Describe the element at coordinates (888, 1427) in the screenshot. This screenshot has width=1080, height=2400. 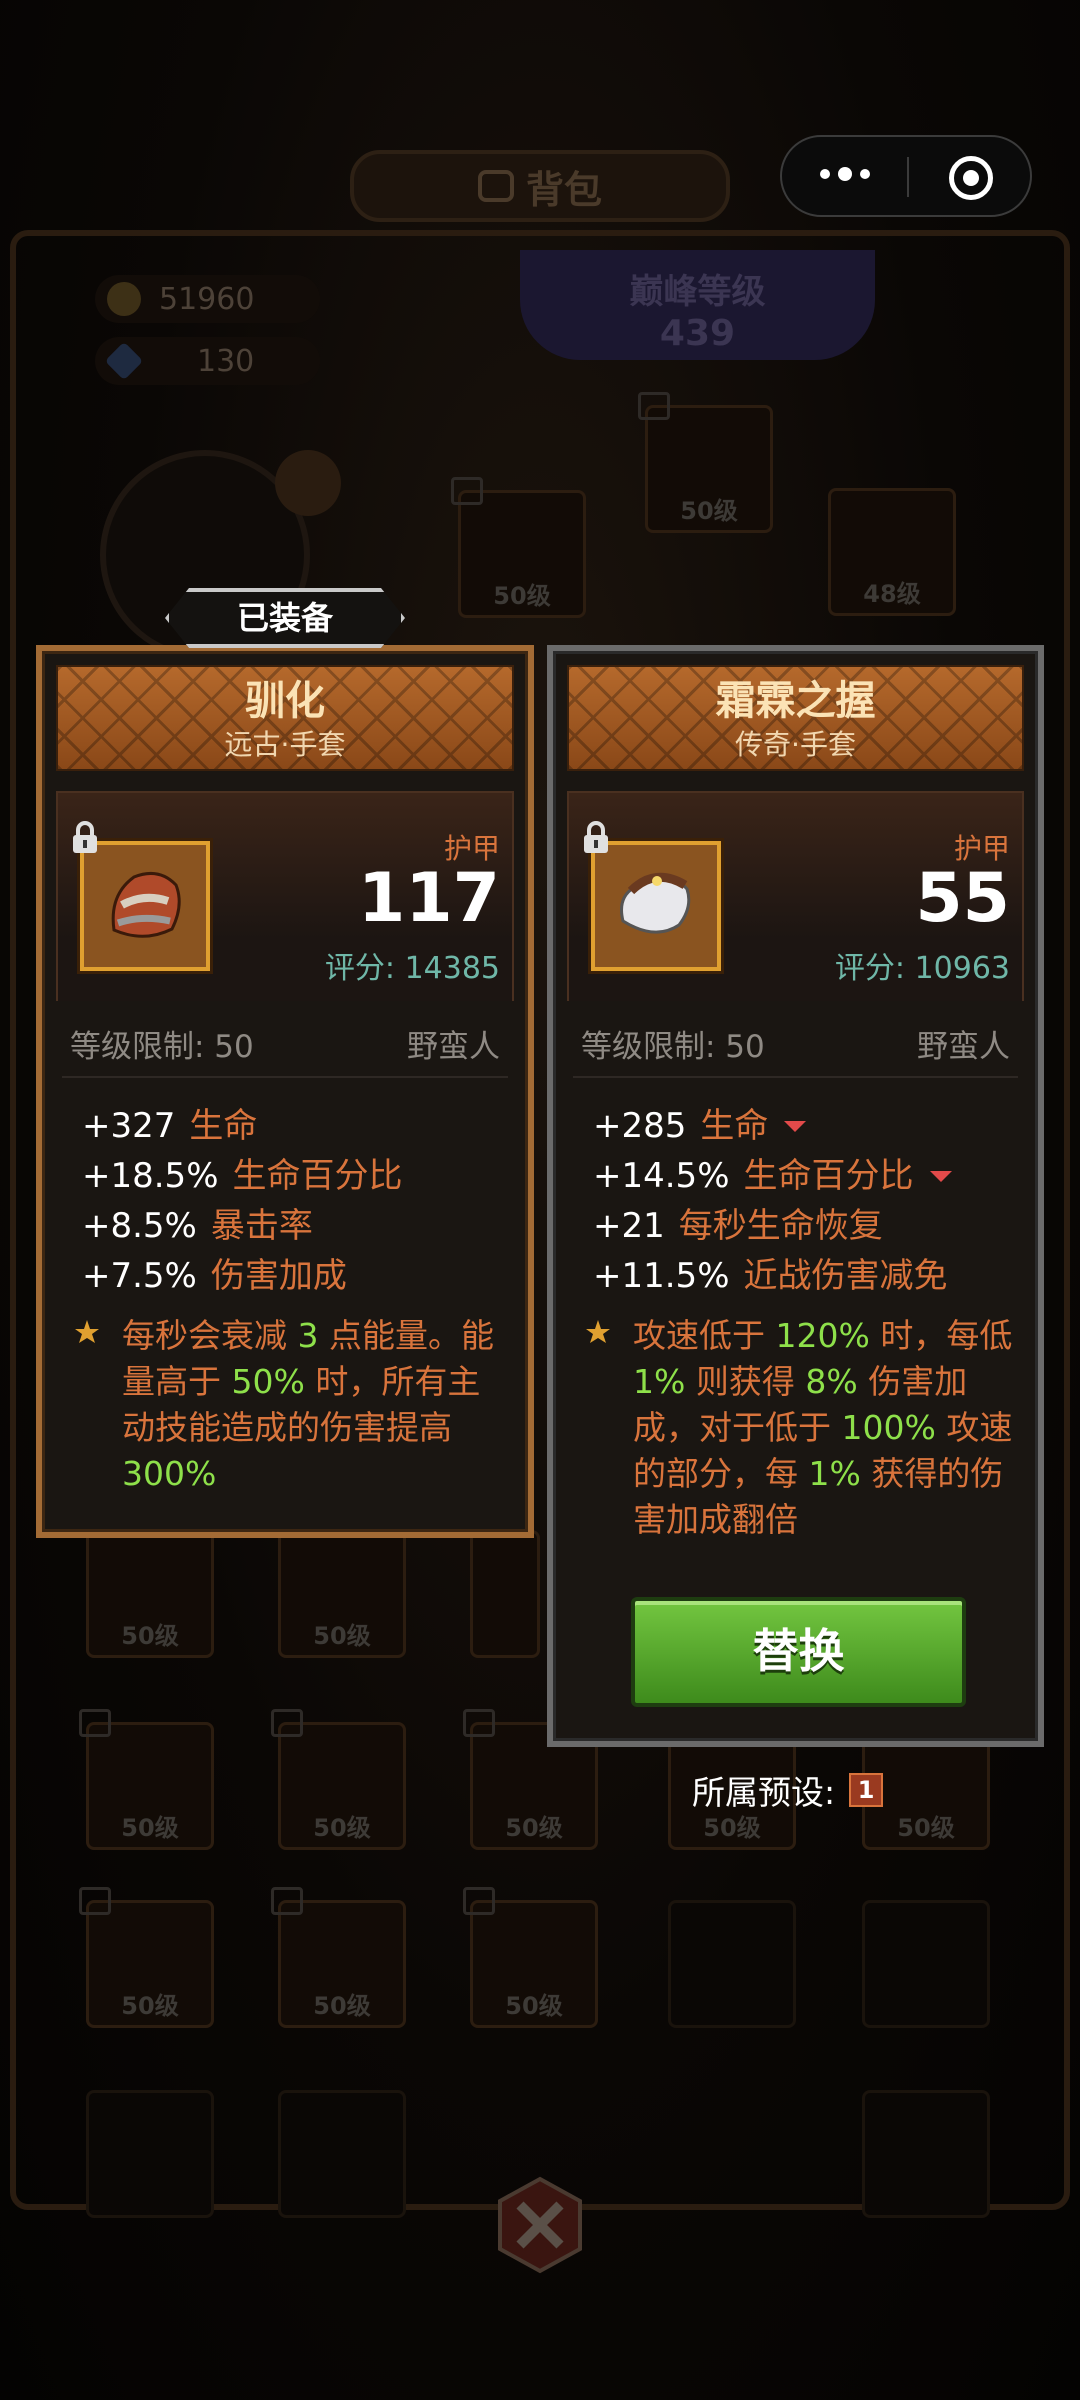
I see `passive-highlight: 100%` at that location.